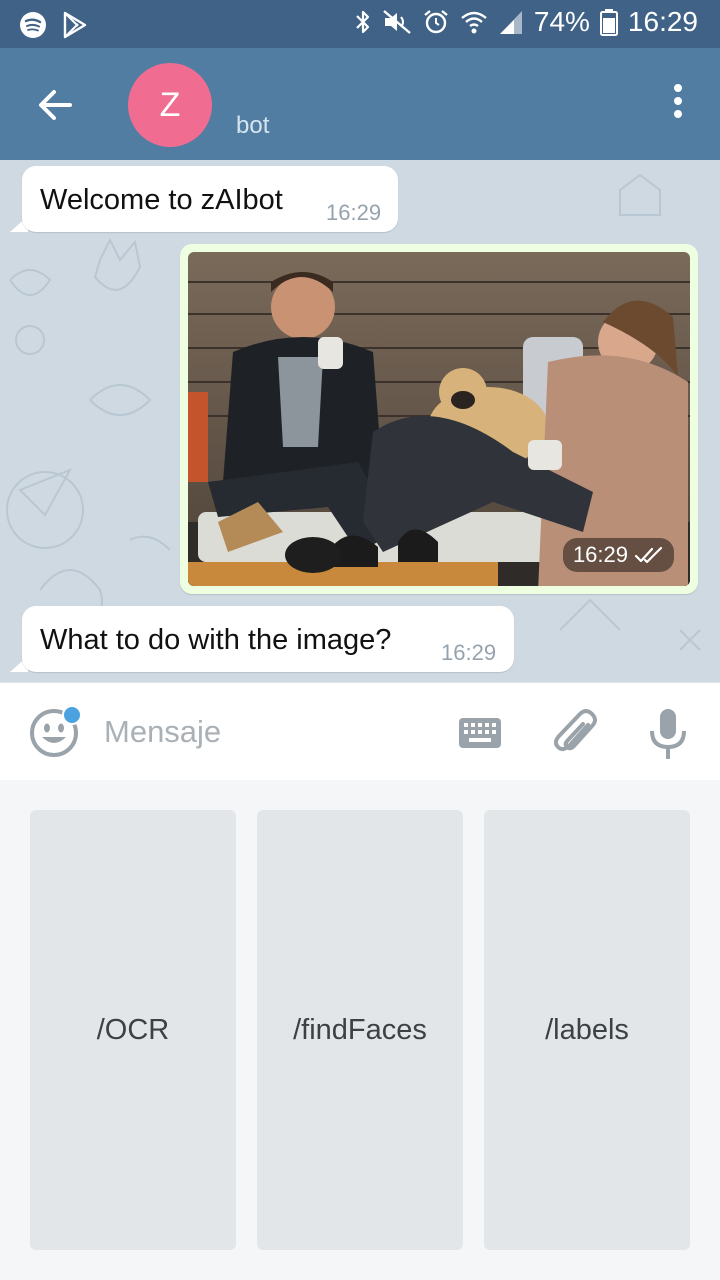 The image size is (720, 1280). What do you see at coordinates (72, 715) in the screenshot?
I see `notification-dot` at bounding box center [72, 715].